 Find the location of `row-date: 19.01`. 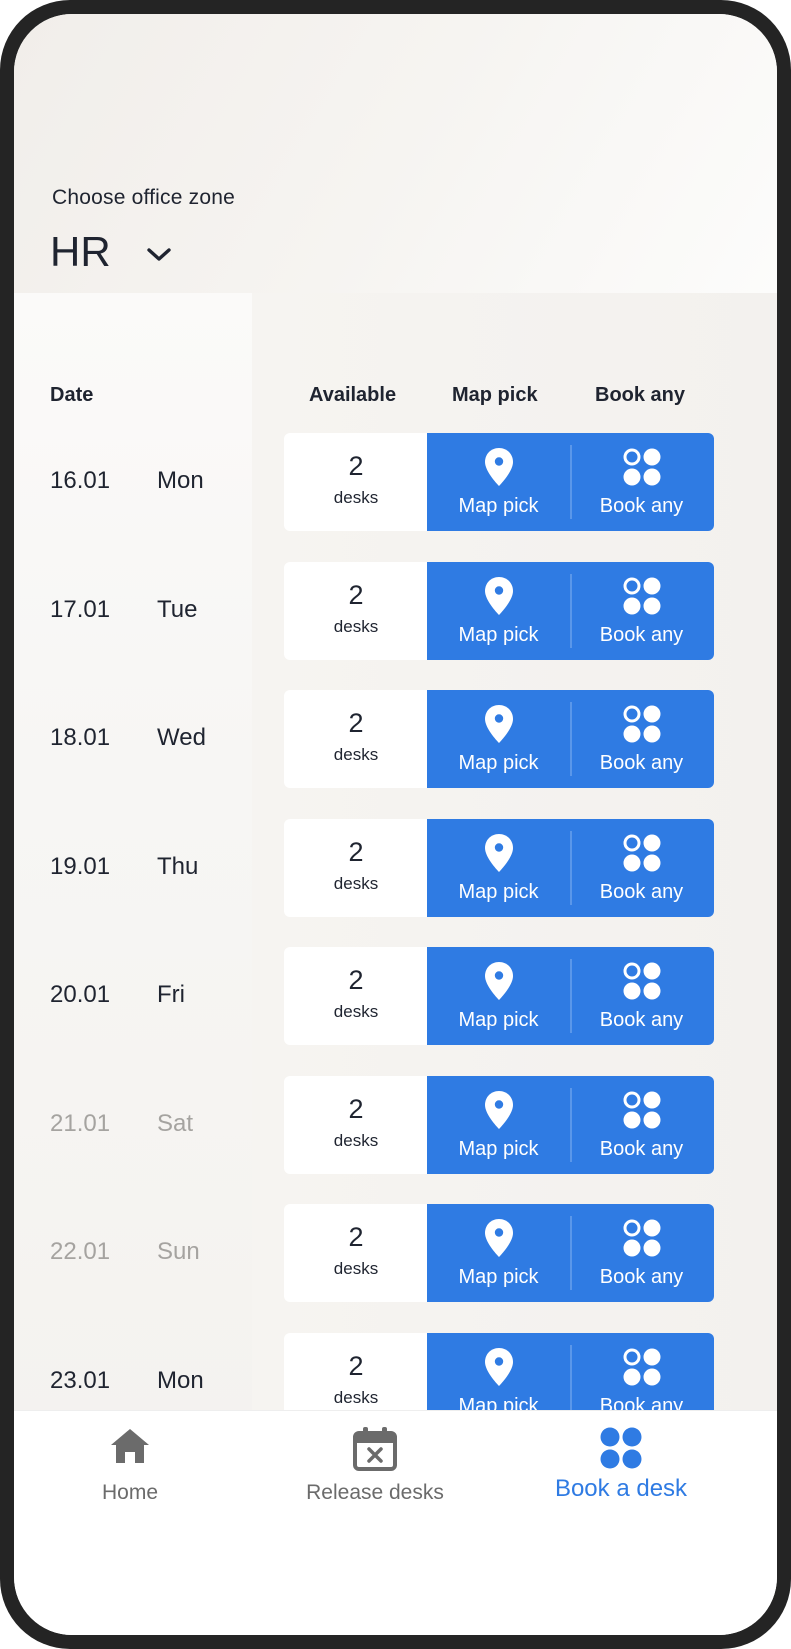

row-date: 19.01 is located at coordinates (80, 866).